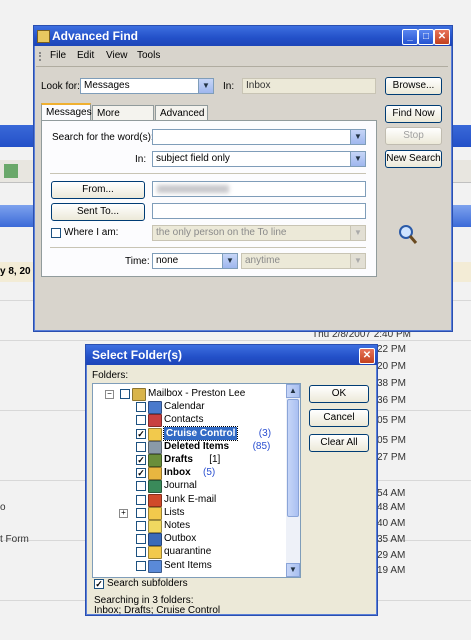 The image size is (471, 640). I want to click on look-for-dropdown: Messages ▼, so click(147, 86).